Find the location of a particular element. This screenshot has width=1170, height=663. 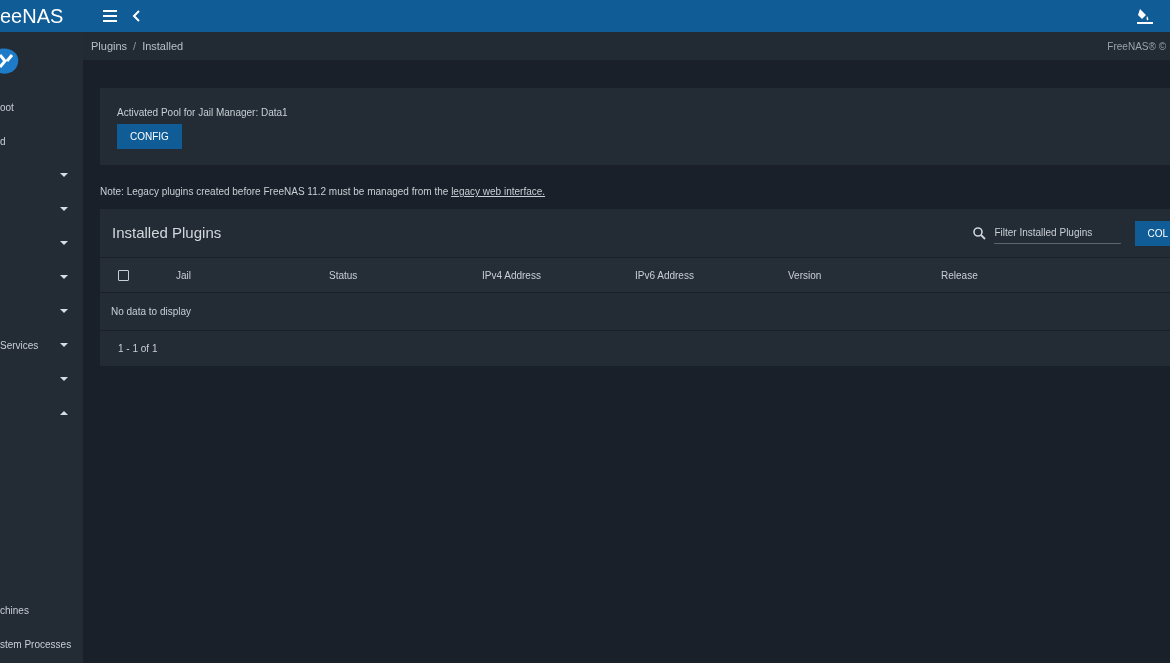

paint-bucket-icon is located at coordinates (1145, 16).